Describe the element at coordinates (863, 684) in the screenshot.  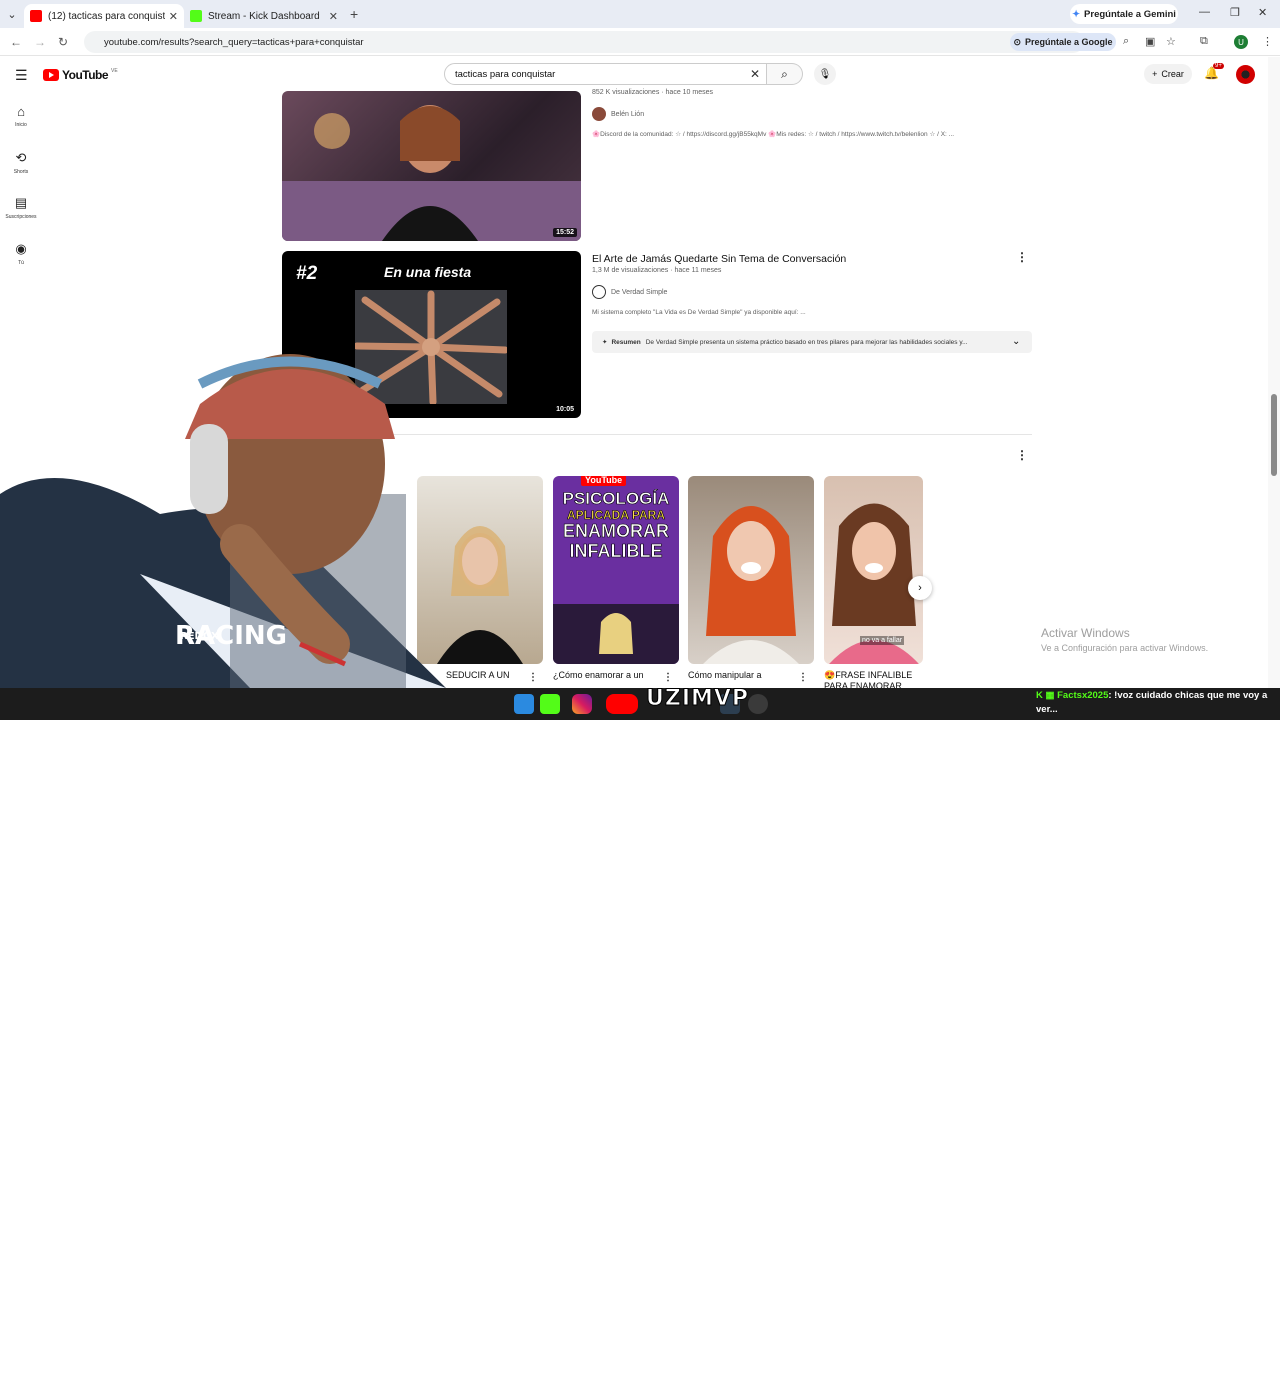
I see `short-title-line2: PARA ENAMORAR` at that location.